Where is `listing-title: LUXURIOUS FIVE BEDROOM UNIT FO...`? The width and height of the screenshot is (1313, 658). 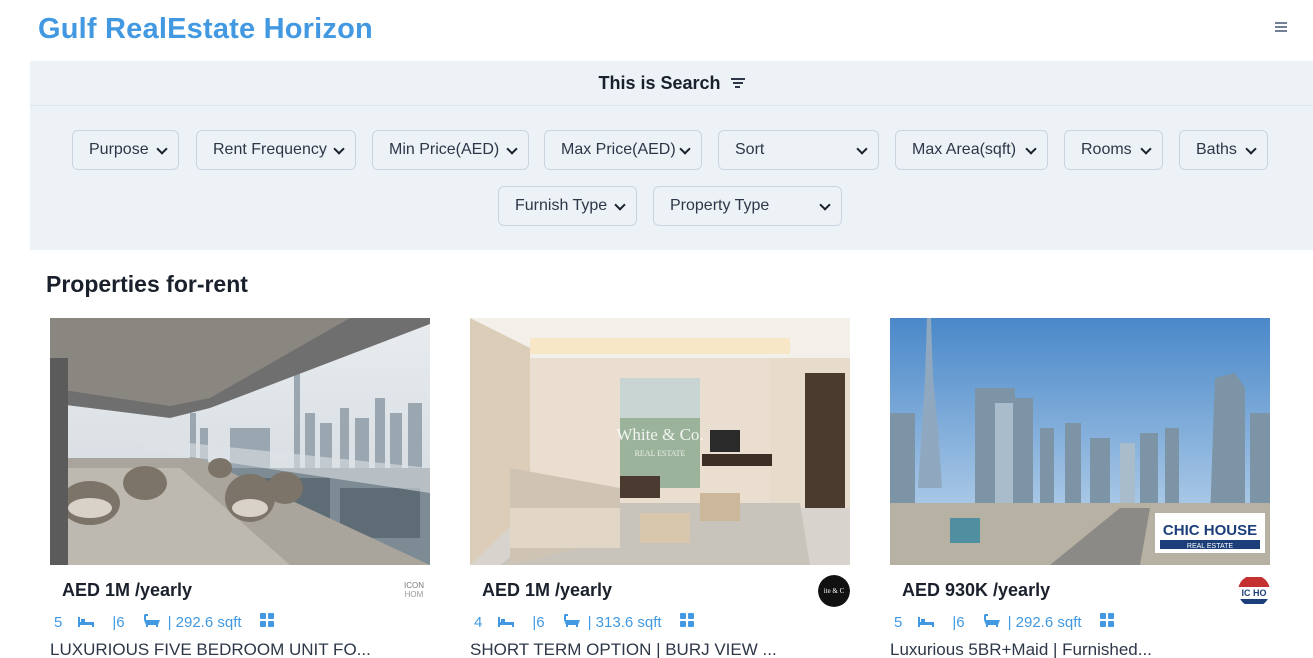
listing-title: LUXURIOUS FIVE BEDROOM UNIT FO... is located at coordinates (240, 649).